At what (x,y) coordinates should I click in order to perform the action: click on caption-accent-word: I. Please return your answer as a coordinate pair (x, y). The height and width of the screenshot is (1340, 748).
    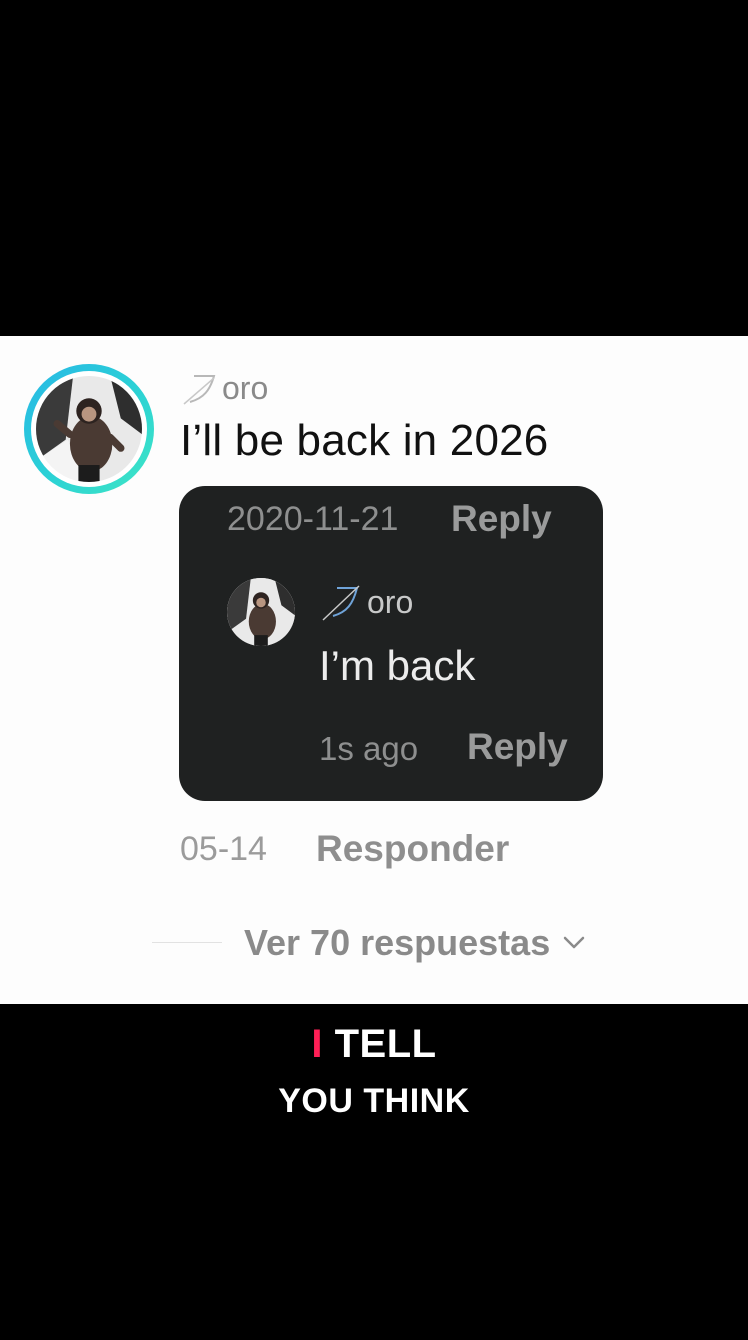
    Looking at the image, I should click on (317, 1044).